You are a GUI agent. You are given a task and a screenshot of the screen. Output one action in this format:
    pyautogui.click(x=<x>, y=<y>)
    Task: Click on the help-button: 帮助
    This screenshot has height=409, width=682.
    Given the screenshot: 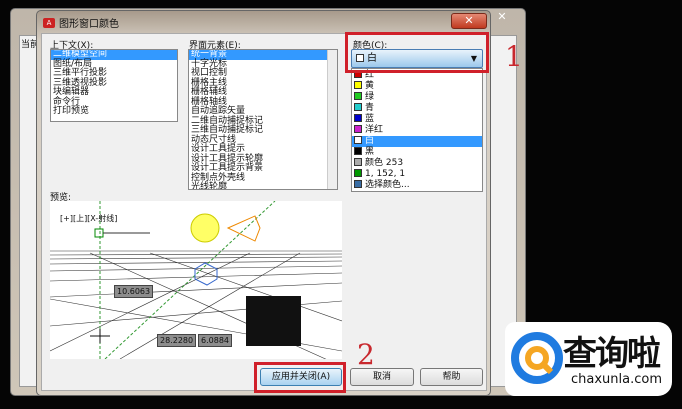 What is the action you would take?
    pyautogui.click(x=451, y=377)
    